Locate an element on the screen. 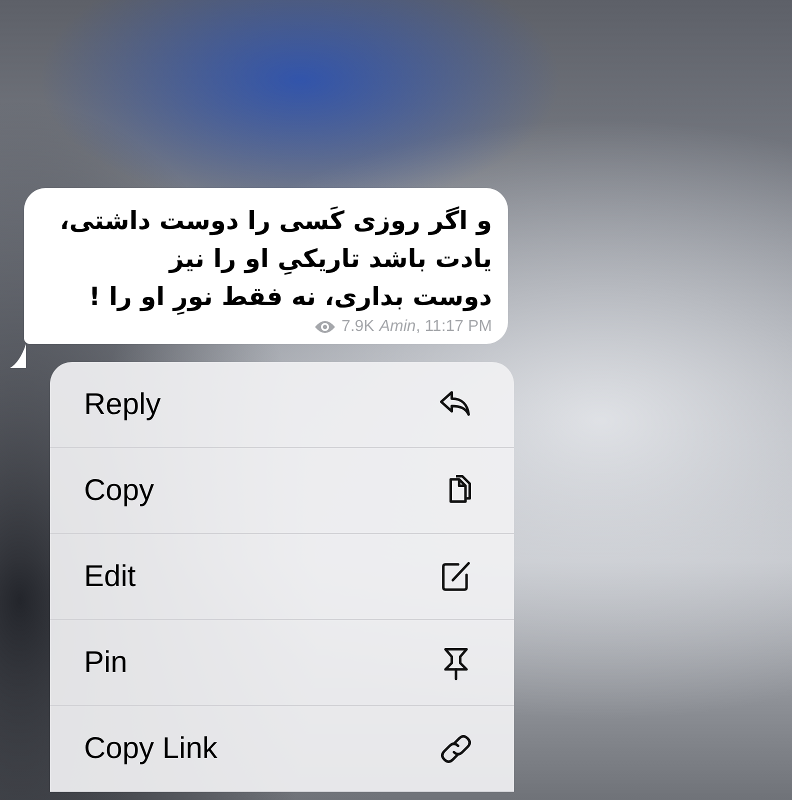 The width and height of the screenshot is (792, 800). eye-icon is located at coordinates (325, 327).